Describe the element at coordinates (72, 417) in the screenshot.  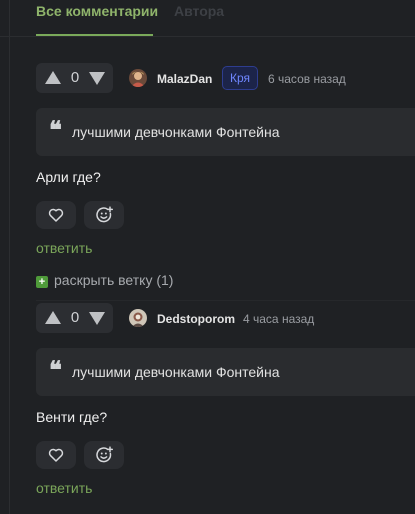
I see `comment-text: Венти где?` at that location.